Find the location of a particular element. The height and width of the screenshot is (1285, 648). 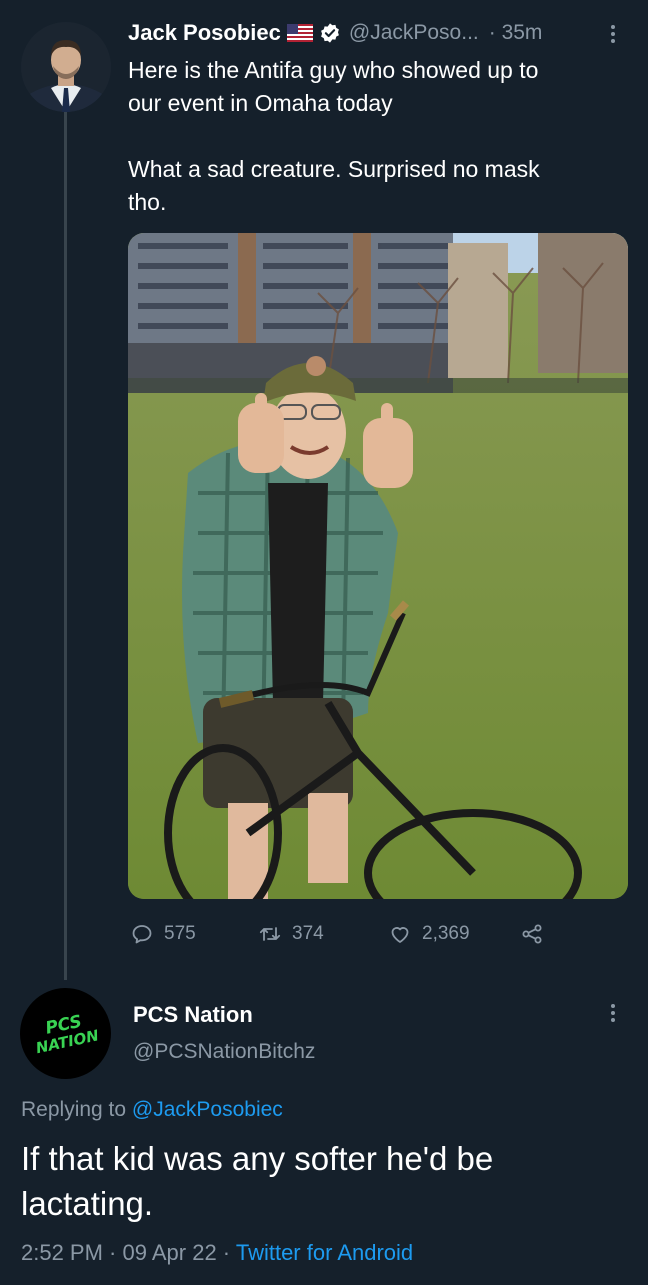

flag-icon is located at coordinates (299, 33).